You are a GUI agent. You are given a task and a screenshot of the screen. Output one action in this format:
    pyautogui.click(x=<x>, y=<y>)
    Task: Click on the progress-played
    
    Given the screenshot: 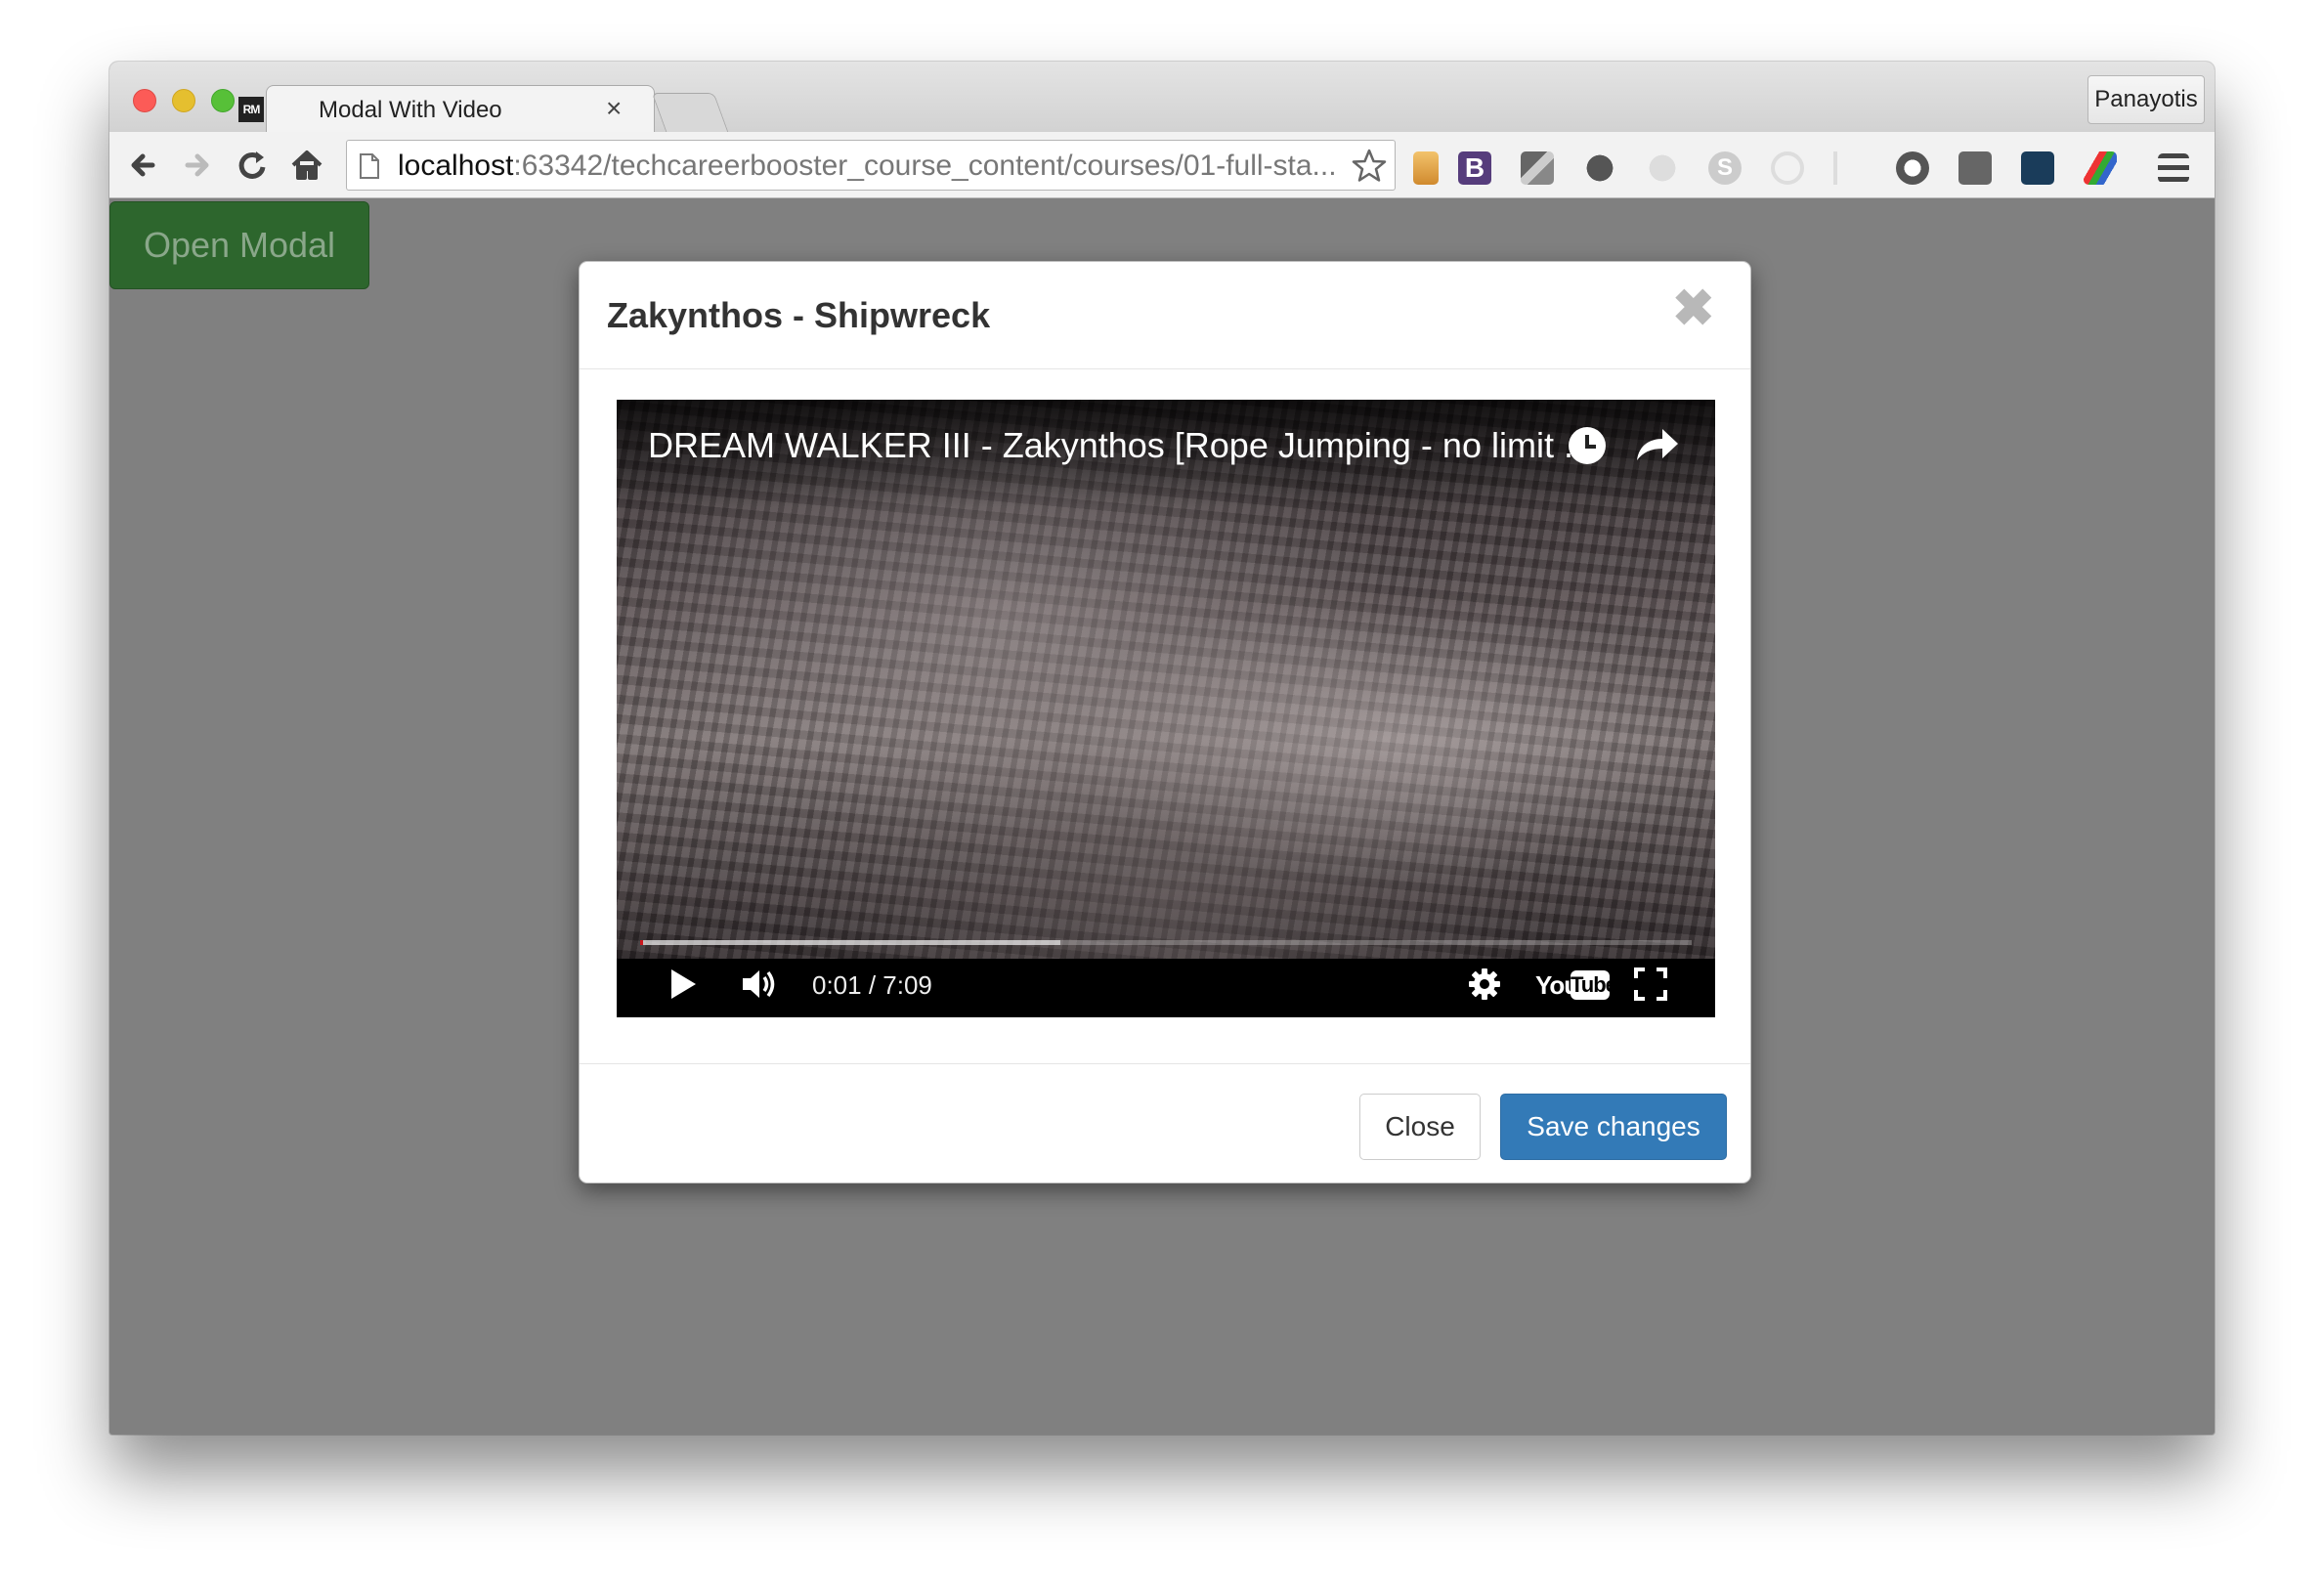 What is the action you would take?
    pyautogui.click(x=642, y=942)
    